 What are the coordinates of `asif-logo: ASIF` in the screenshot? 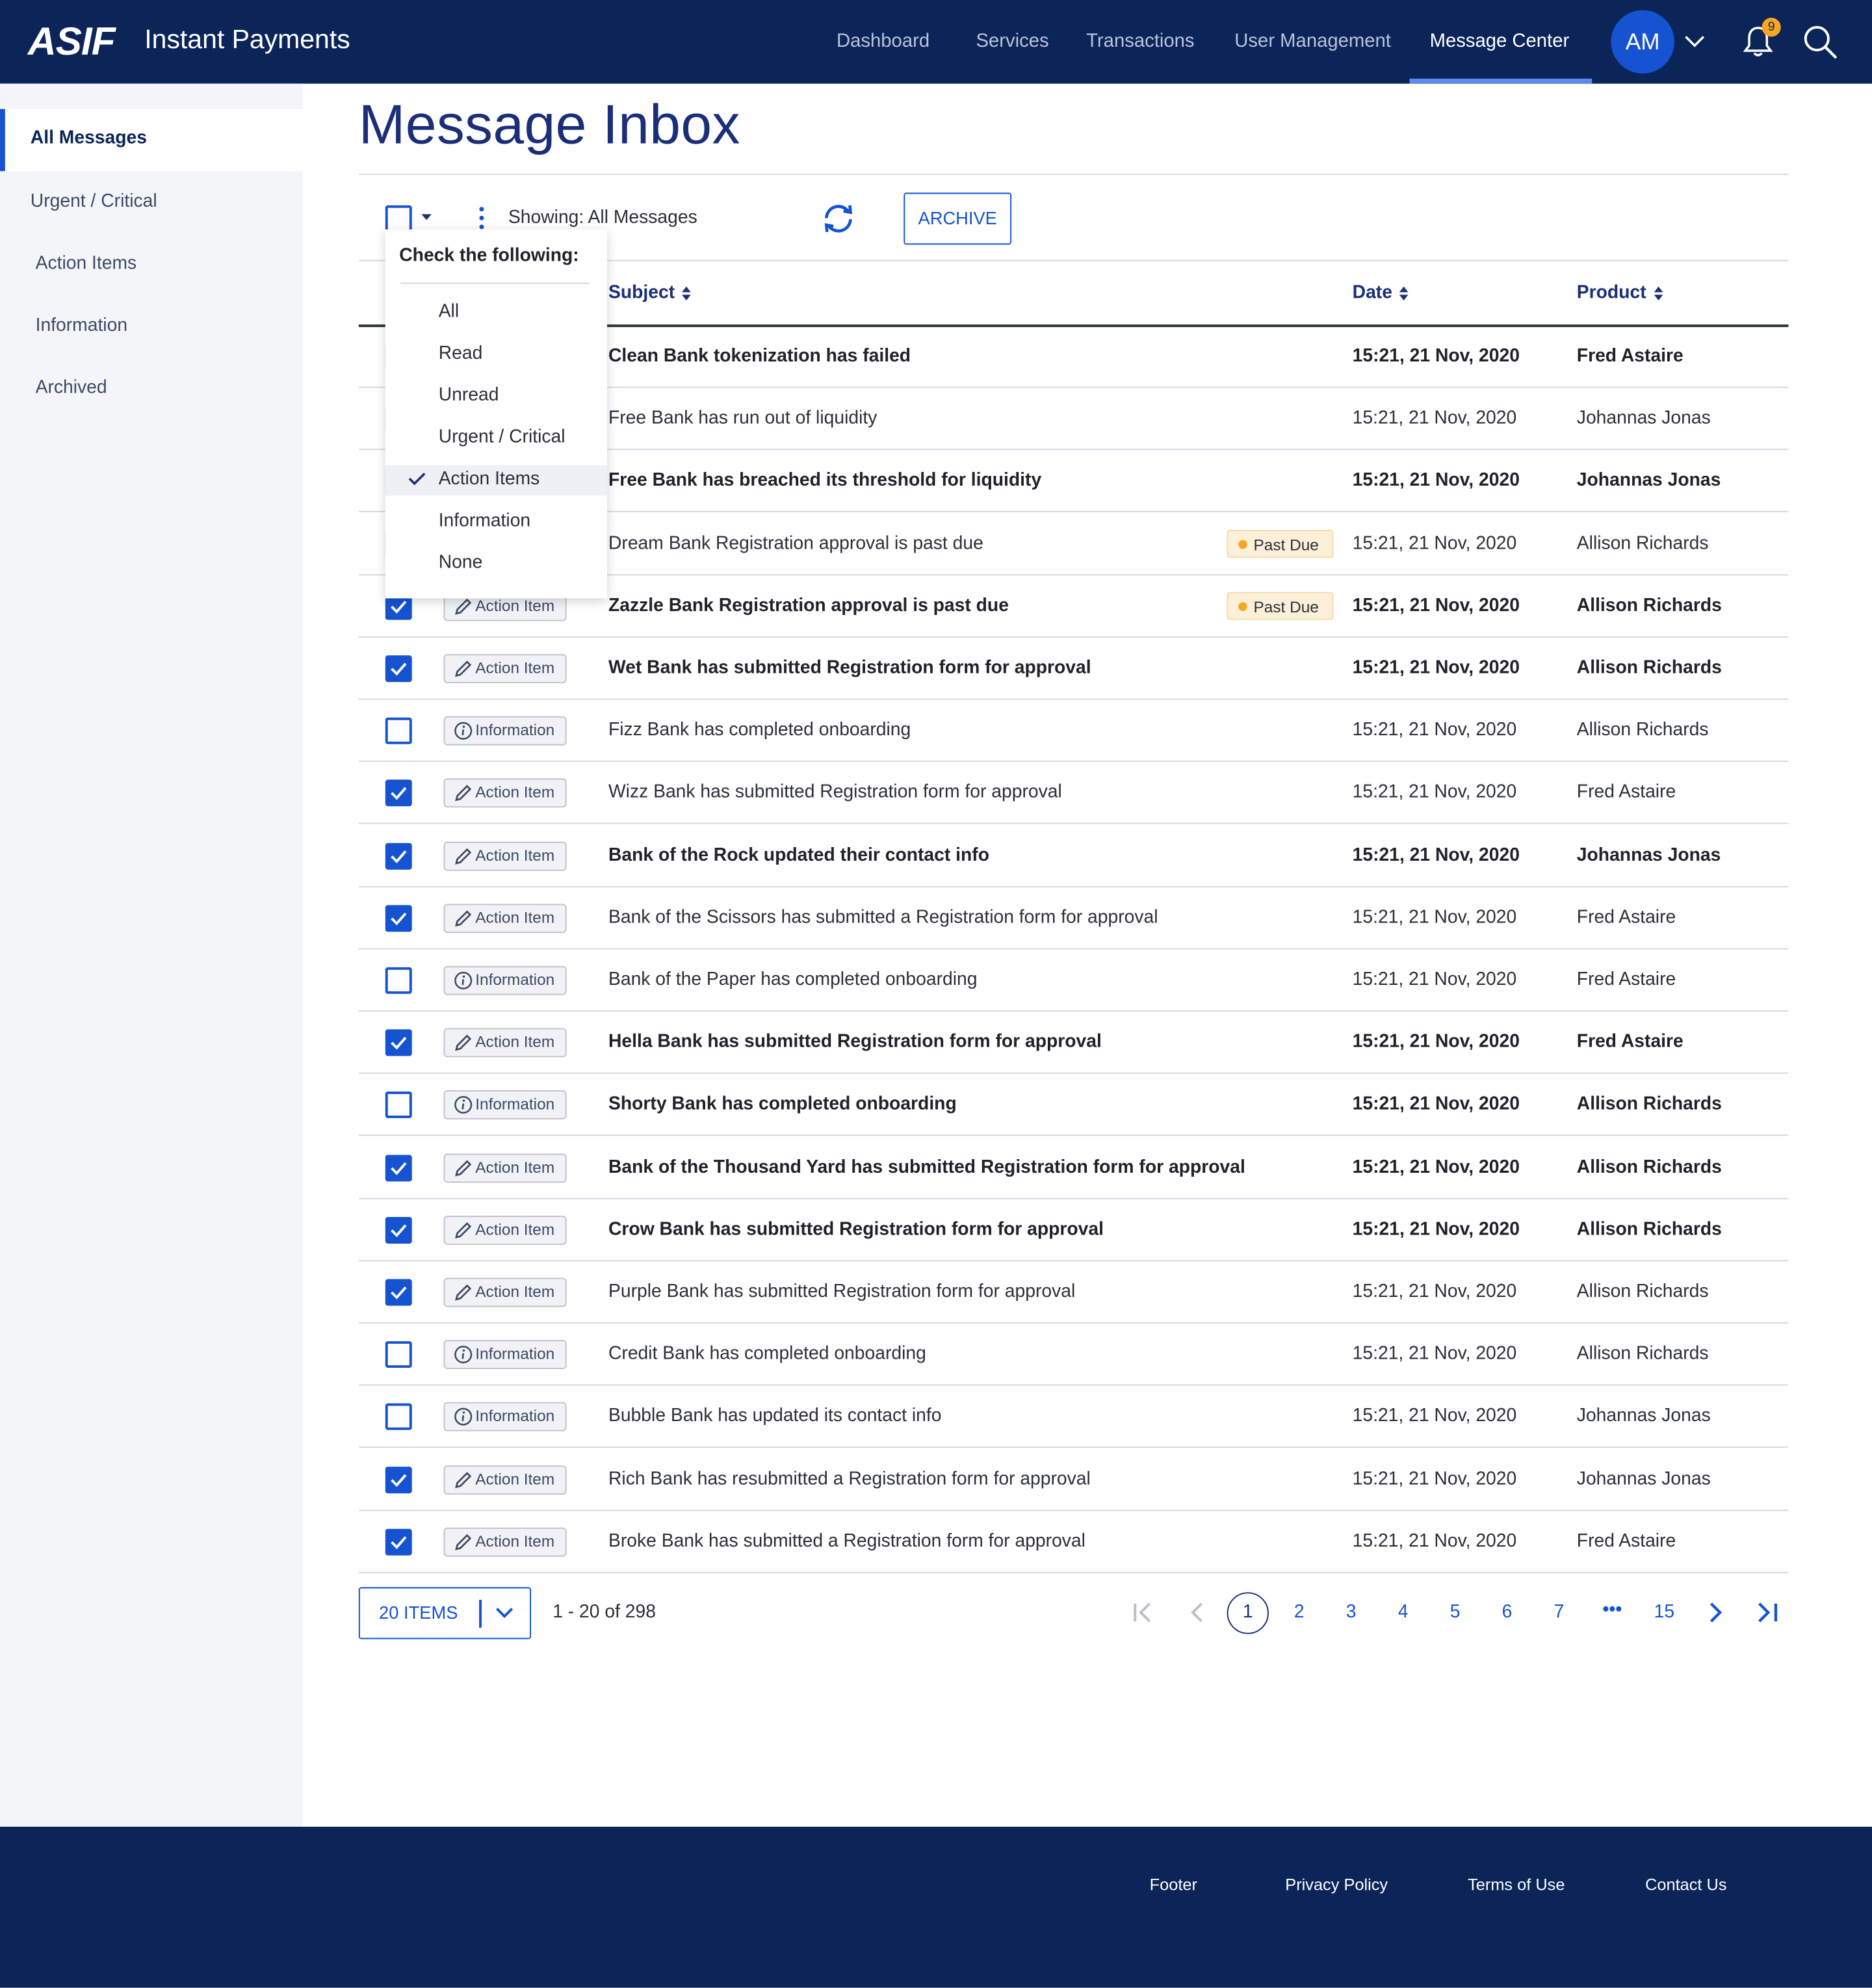 It's located at (72, 41).